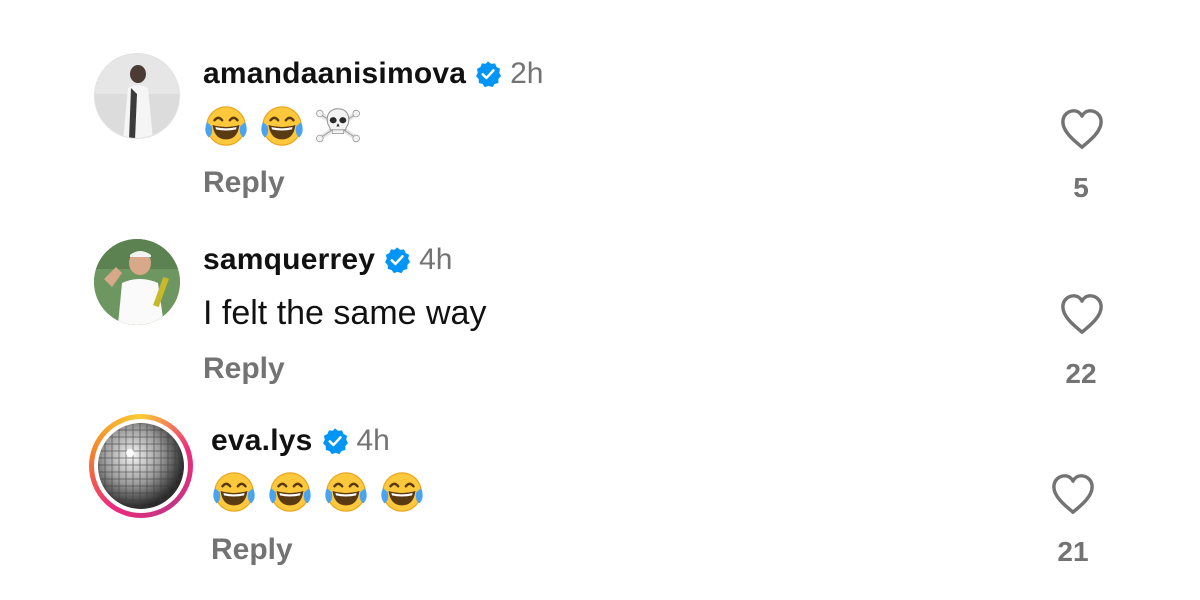  I want to click on comment-text: I felt the same way, so click(345, 313).